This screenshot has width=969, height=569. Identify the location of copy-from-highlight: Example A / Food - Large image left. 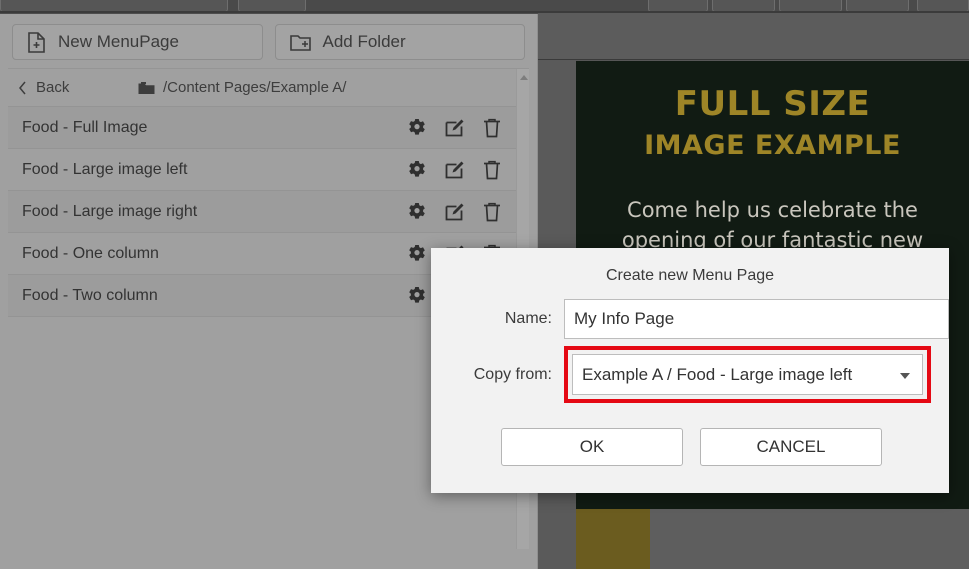
(747, 374).